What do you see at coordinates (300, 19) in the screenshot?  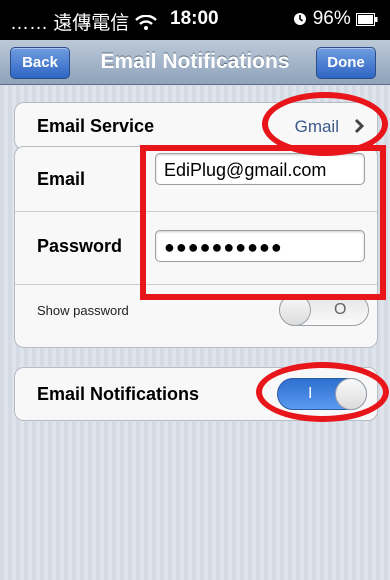 I see `alarm-icon` at bounding box center [300, 19].